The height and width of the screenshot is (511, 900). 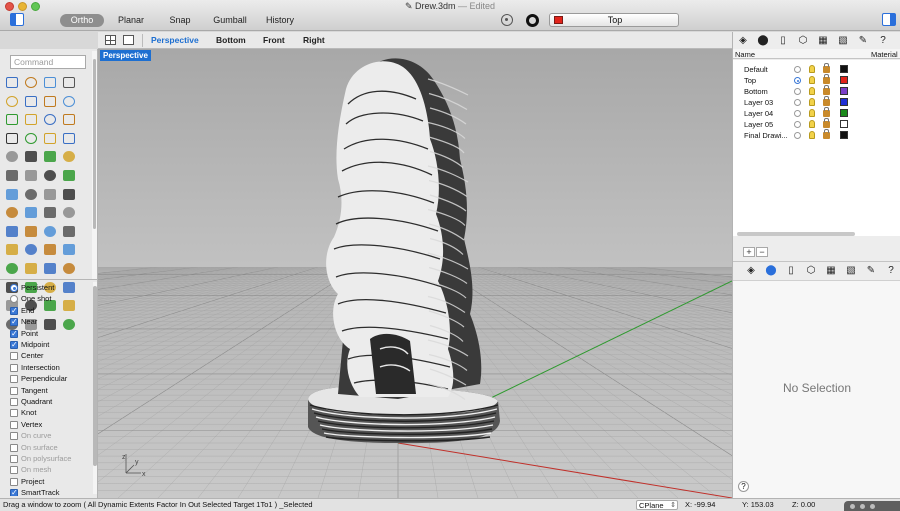 I want to click on layers-hscrollbar, so click(x=796, y=234).